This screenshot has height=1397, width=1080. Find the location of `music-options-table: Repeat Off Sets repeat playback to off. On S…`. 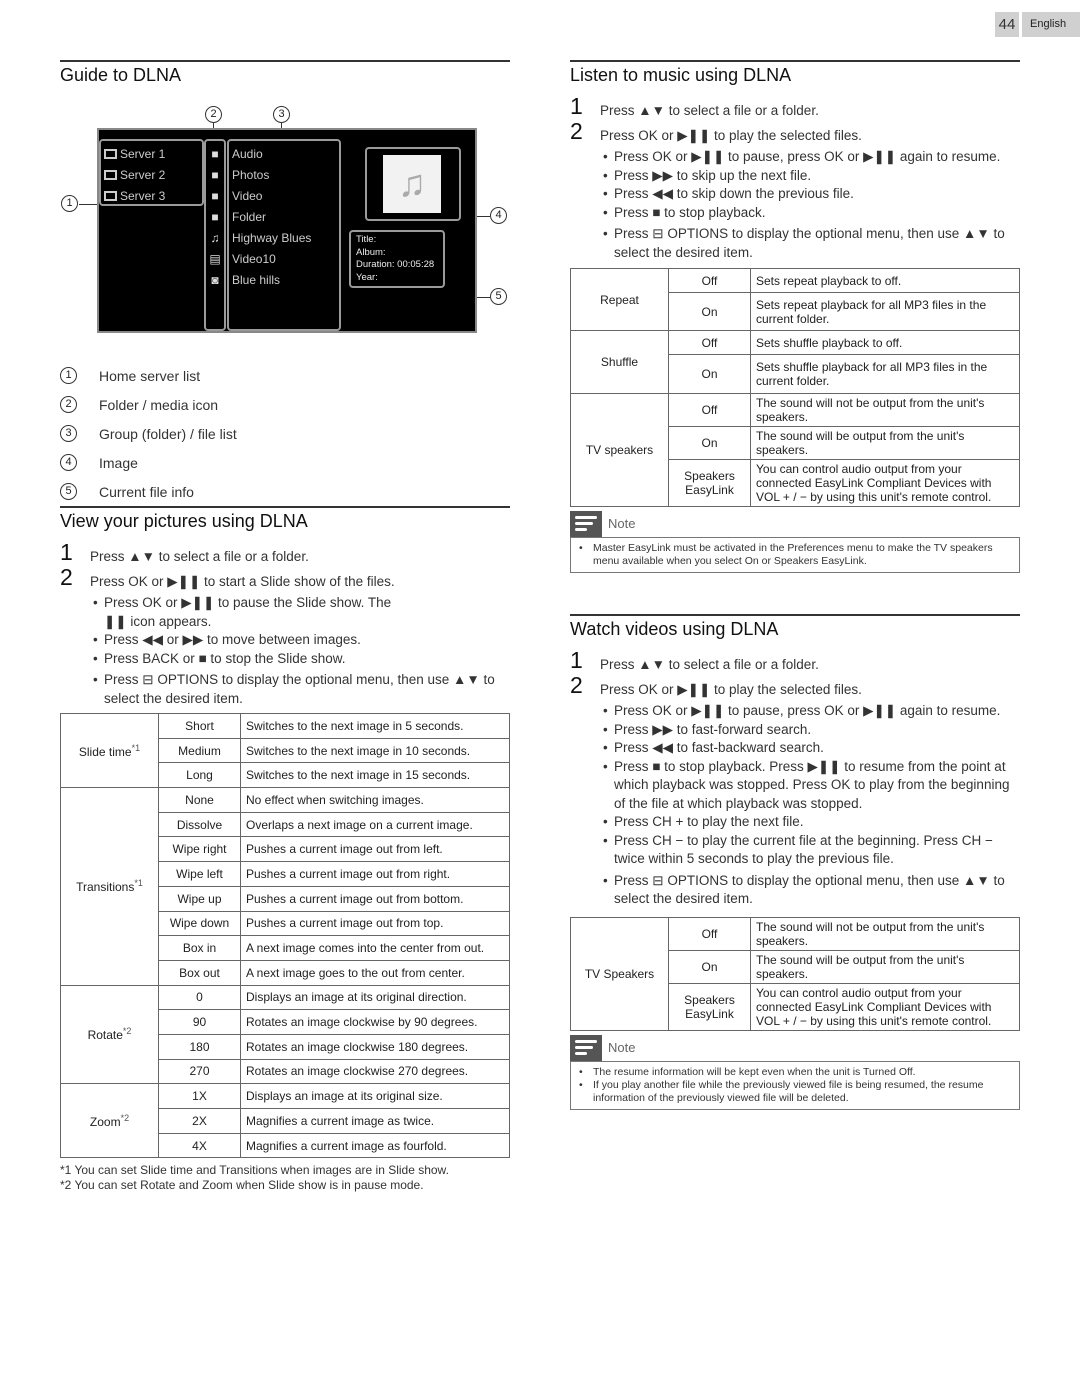

music-options-table: Repeat Off Sets repeat playback to off. On S… is located at coordinates (795, 387).